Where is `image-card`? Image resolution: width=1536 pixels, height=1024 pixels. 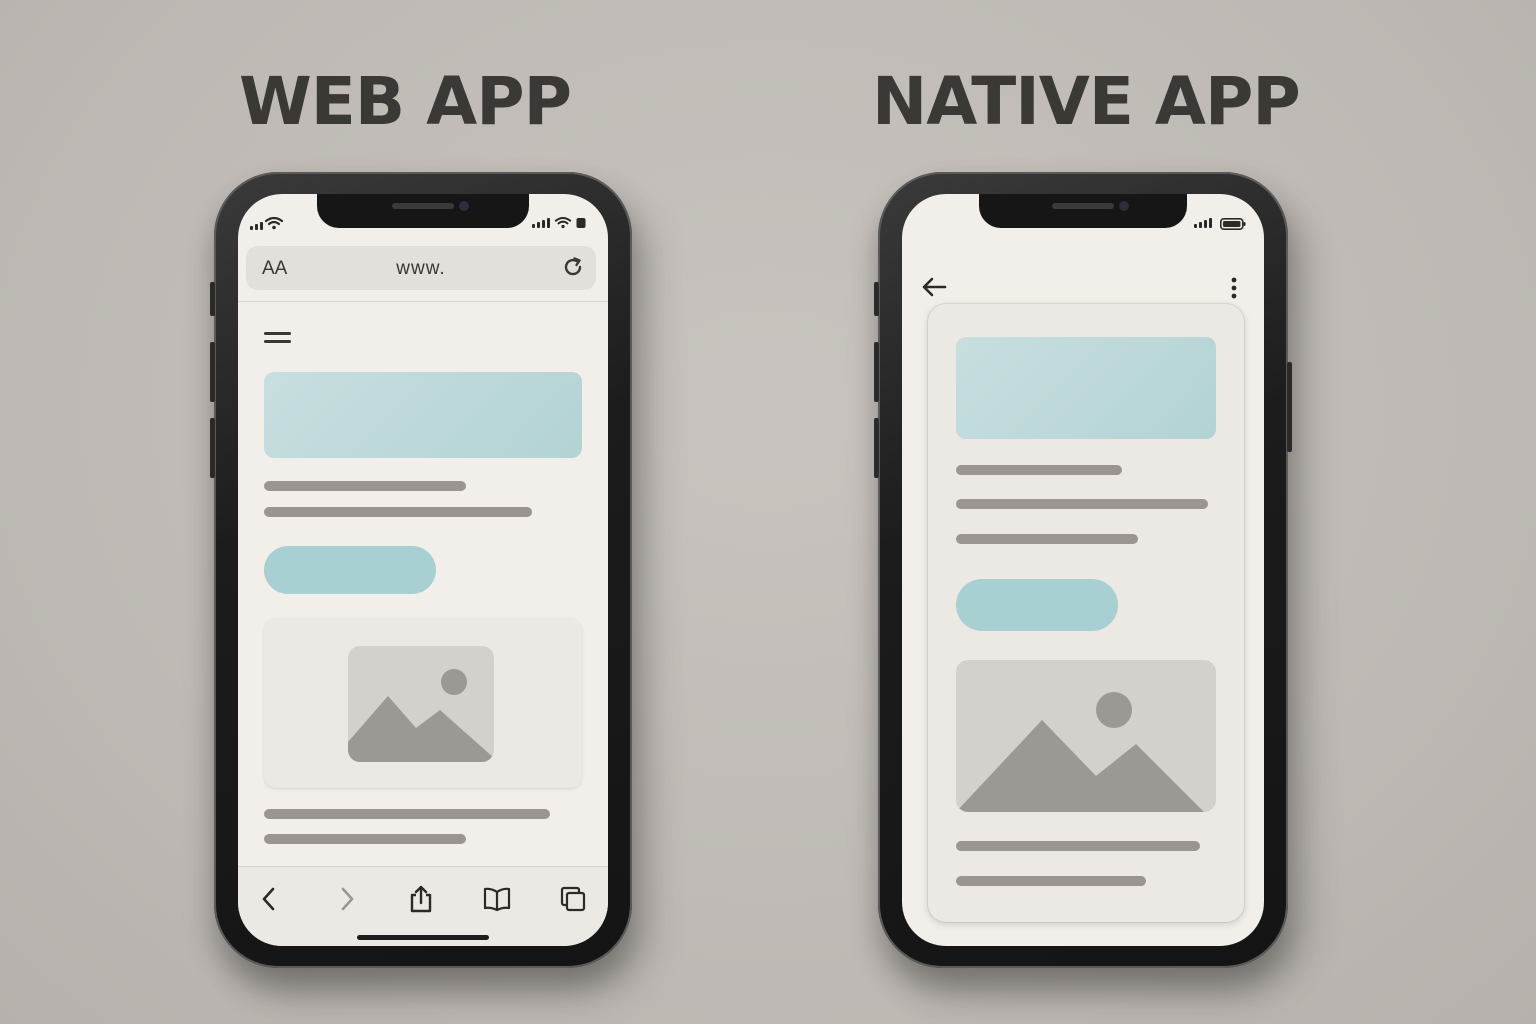 image-card is located at coordinates (423, 703).